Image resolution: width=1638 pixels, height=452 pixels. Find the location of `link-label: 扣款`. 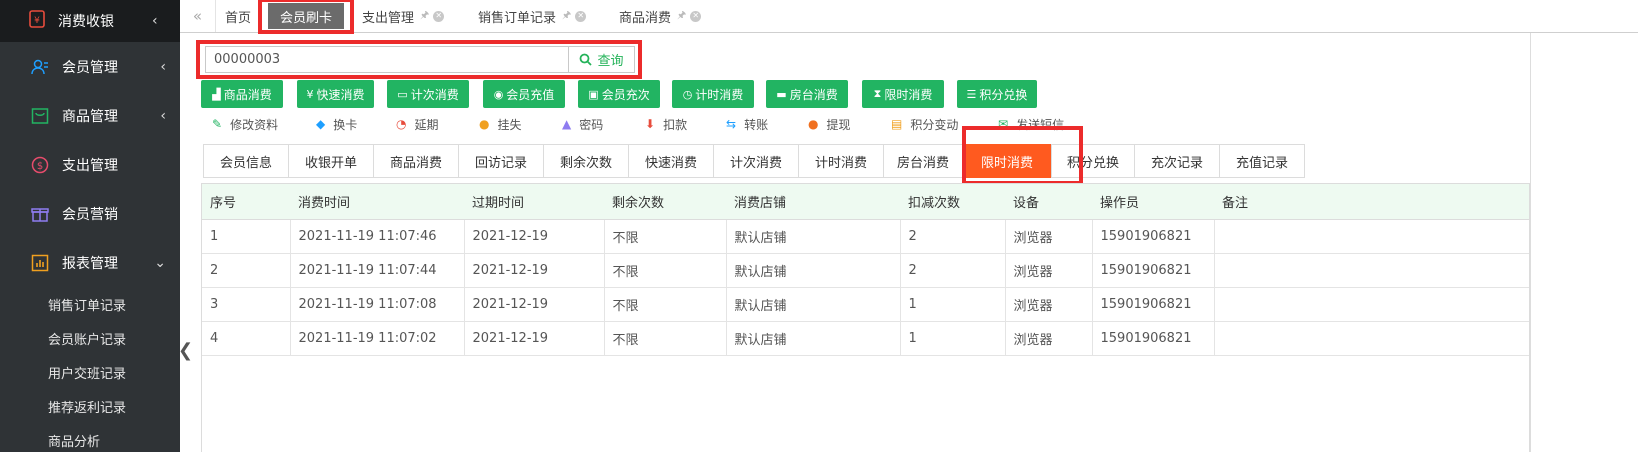

link-label: 扣款 is located at coordinates (675, 124).